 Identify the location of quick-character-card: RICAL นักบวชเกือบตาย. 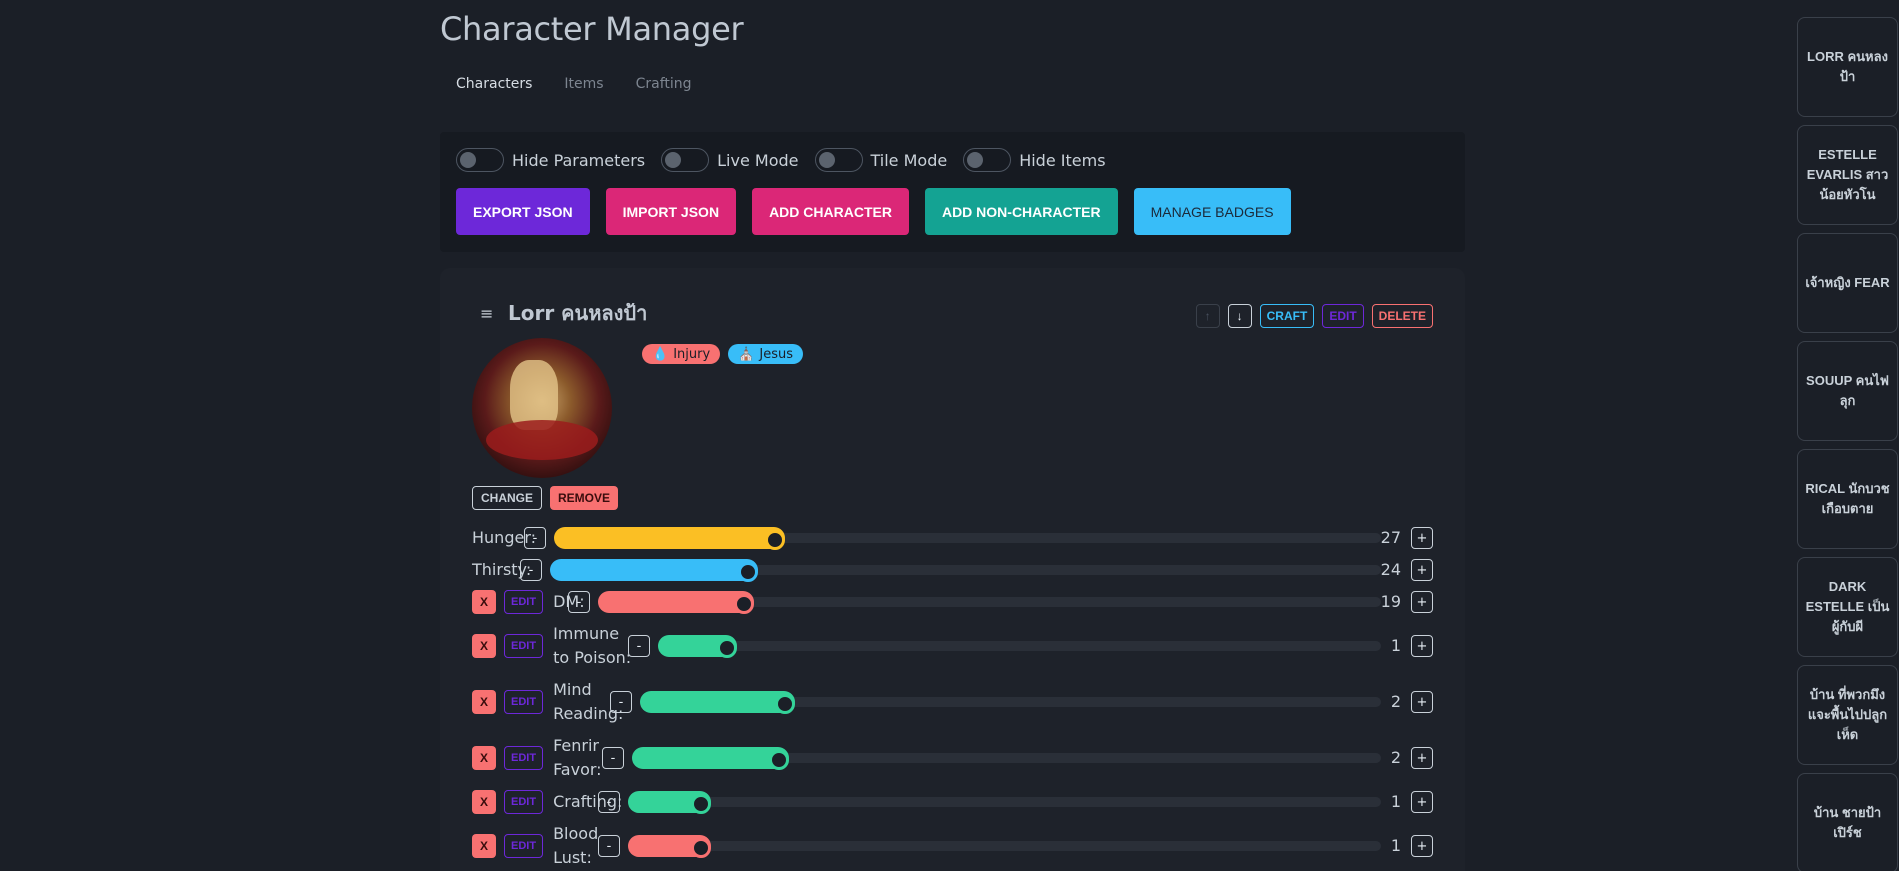
(1847, 499).